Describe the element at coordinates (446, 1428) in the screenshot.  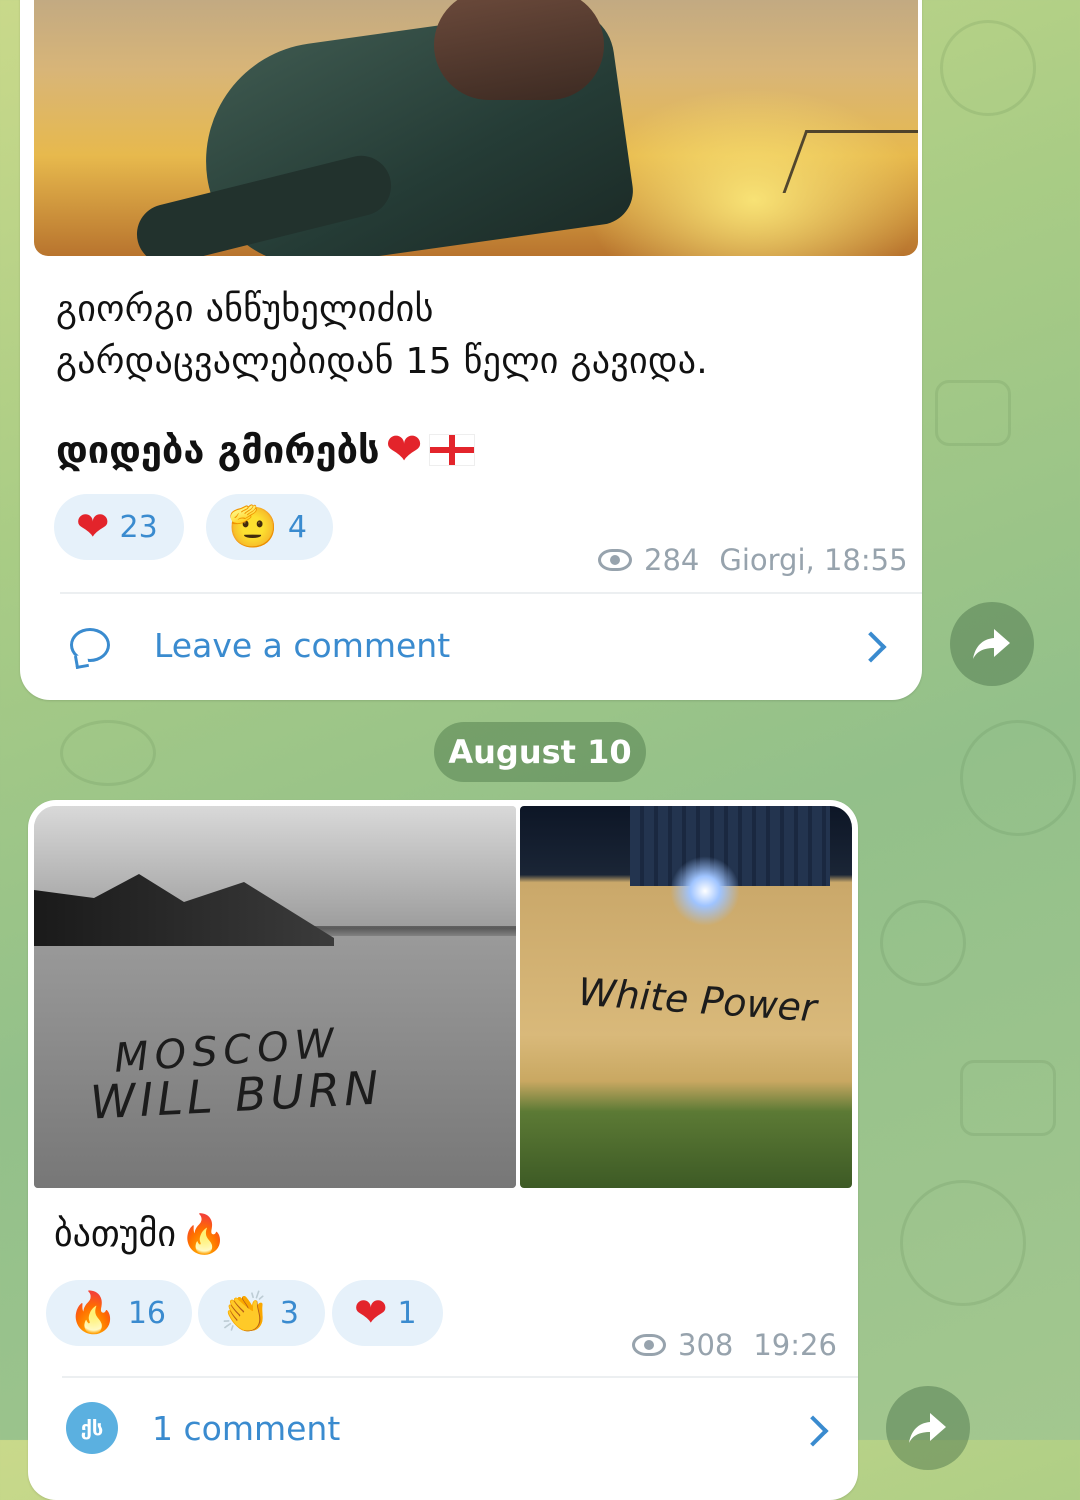
I see `comments-button: ქს 1 comment` at that location.